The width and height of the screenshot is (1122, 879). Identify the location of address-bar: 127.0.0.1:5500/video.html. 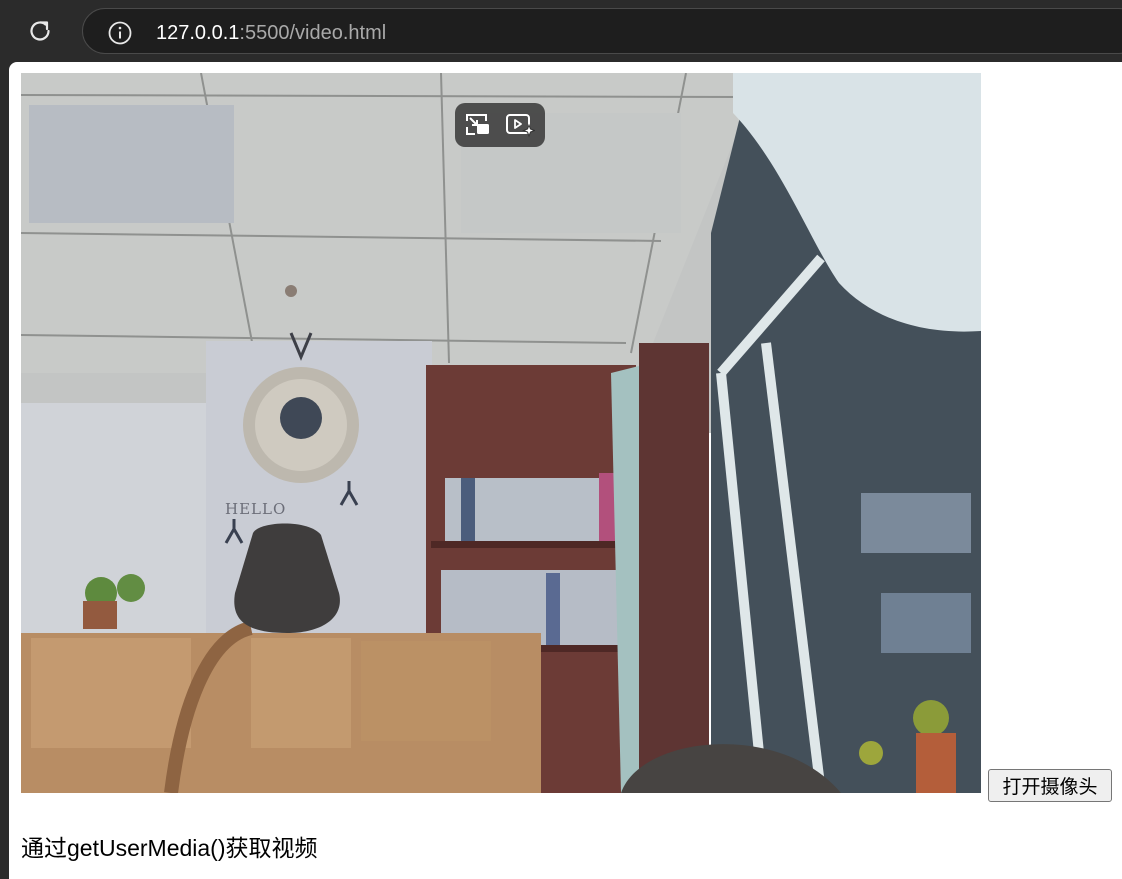
(602, 31).